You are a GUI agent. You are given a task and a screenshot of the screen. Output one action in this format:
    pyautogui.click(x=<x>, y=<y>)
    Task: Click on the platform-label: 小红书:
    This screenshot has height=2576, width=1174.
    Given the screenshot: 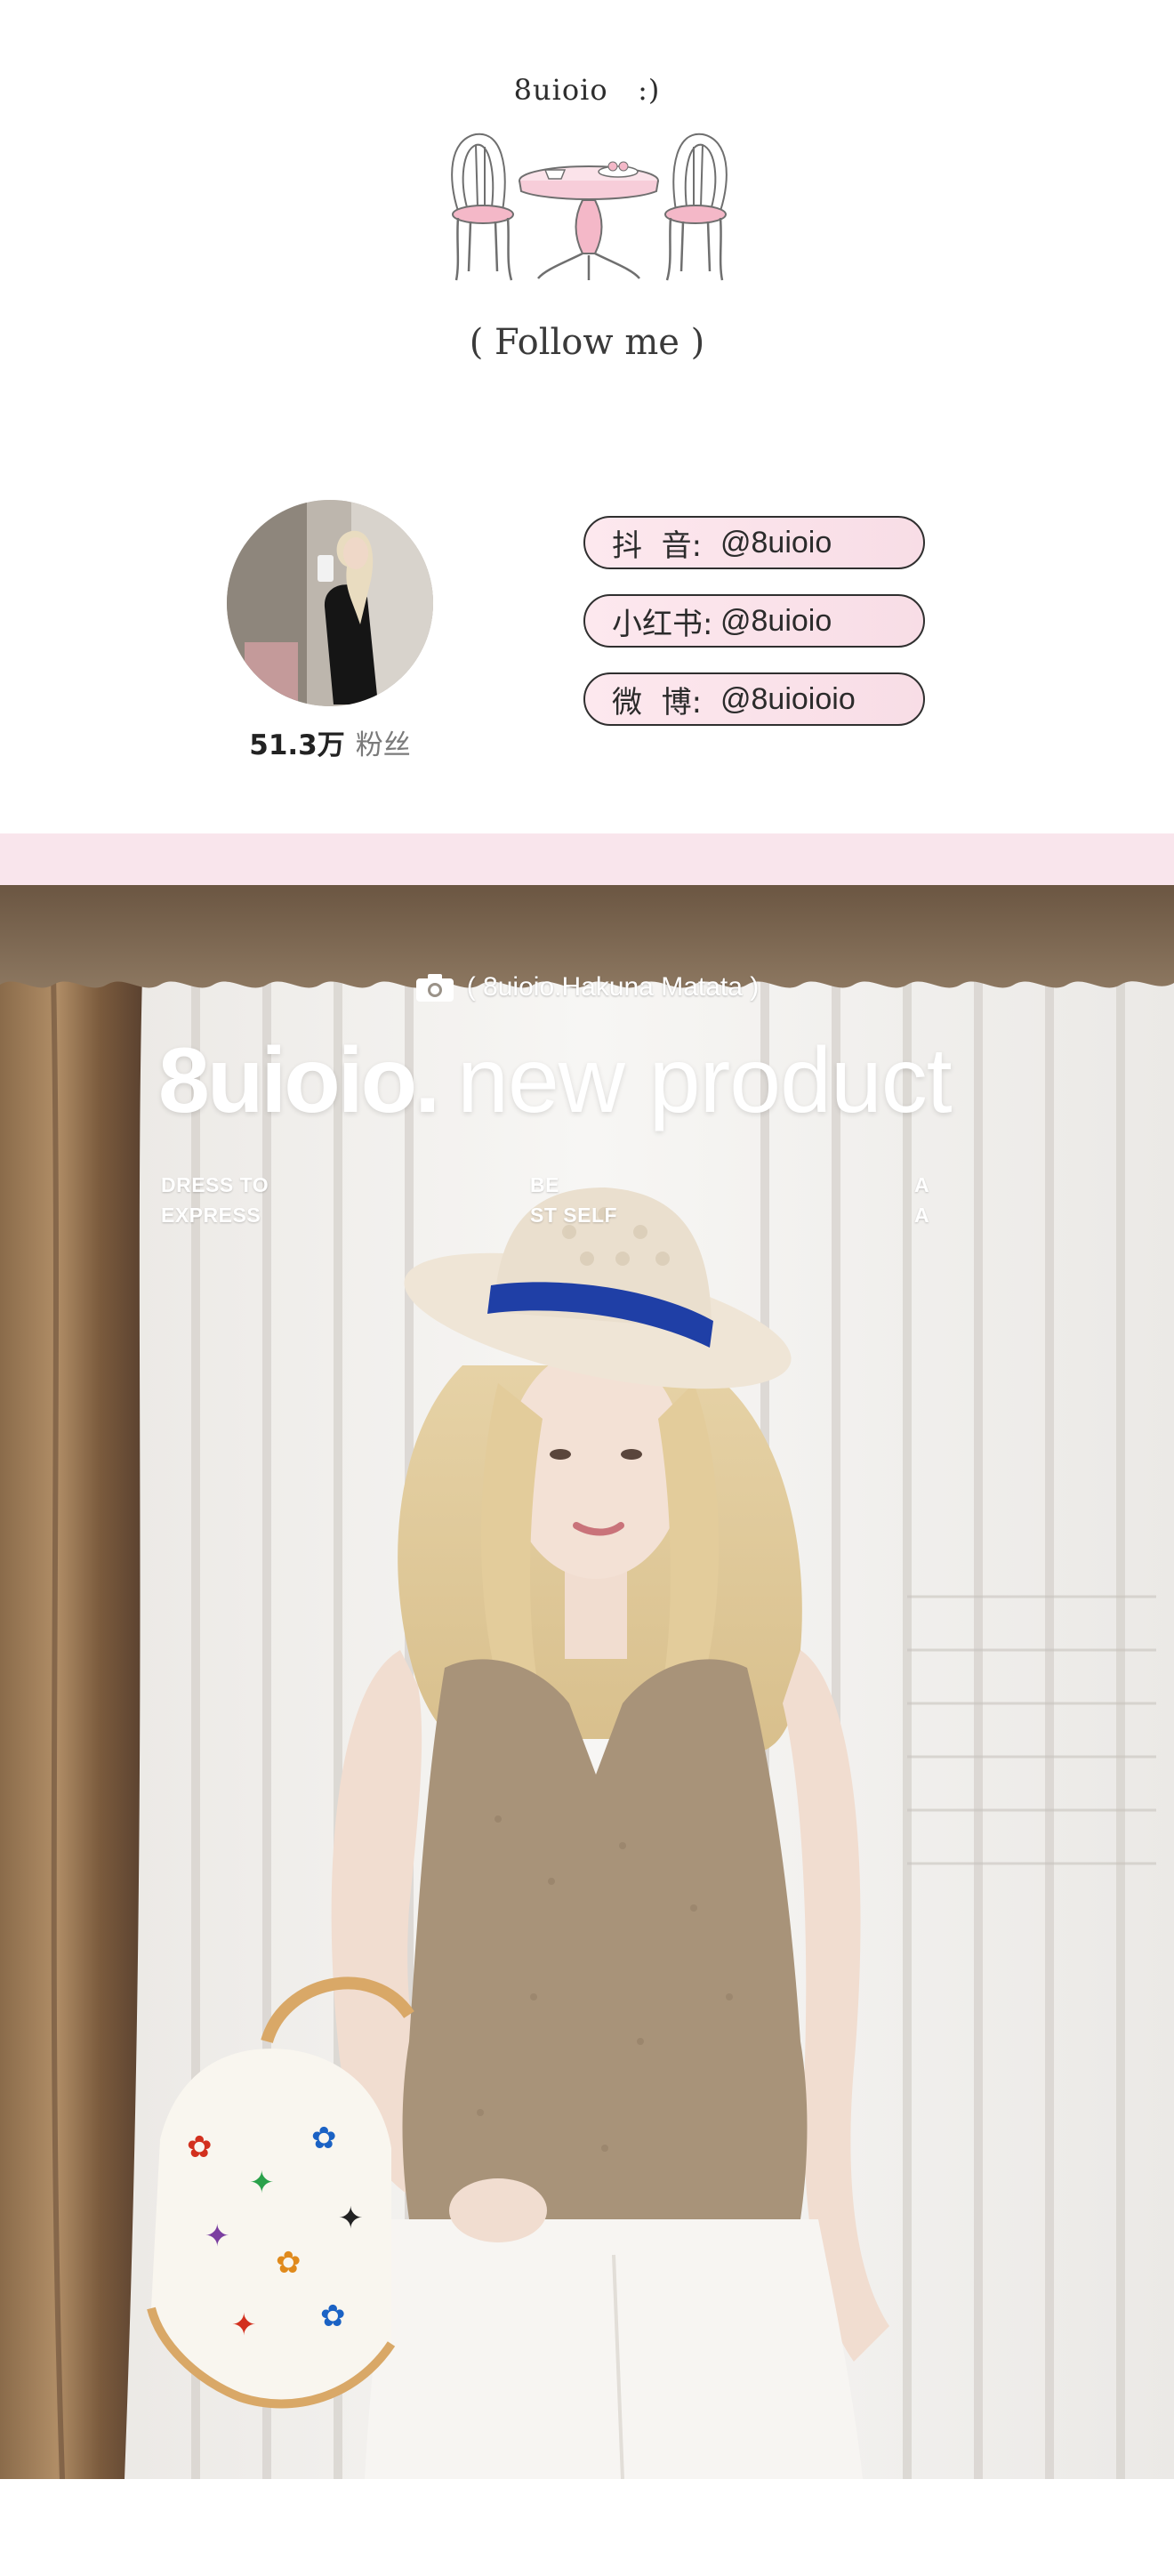 What is the action you would take?
    pyautogui.click(x=662, y=624)
    